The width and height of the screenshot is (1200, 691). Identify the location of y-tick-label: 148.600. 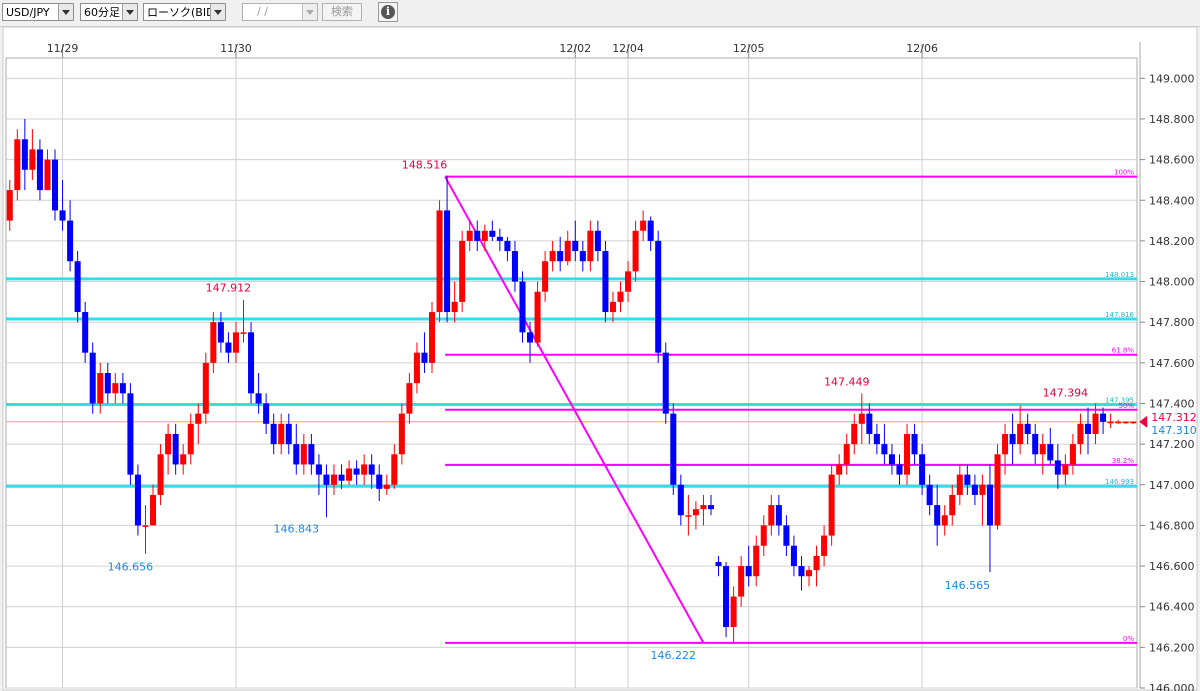
(1172, 160).